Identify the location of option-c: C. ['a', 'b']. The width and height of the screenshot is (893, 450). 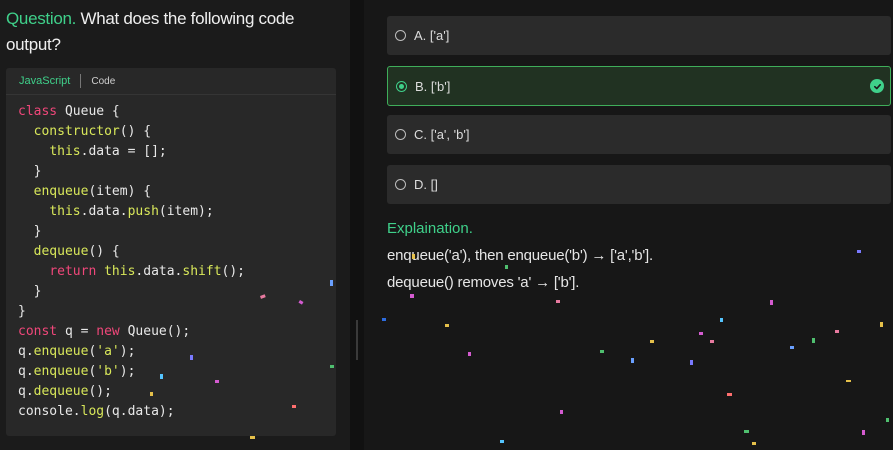
(639, 134).